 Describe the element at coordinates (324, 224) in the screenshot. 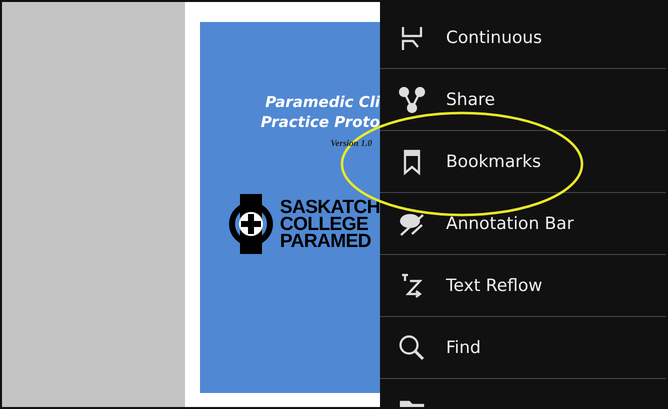

I see `logo-text: COLLEGE` at that location.